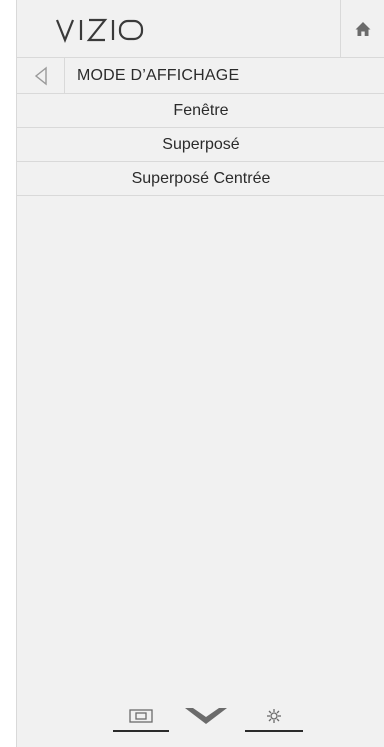 The height and width of the screenshot is (747, 384). I want to click on settings-underline, so click(274, 731).